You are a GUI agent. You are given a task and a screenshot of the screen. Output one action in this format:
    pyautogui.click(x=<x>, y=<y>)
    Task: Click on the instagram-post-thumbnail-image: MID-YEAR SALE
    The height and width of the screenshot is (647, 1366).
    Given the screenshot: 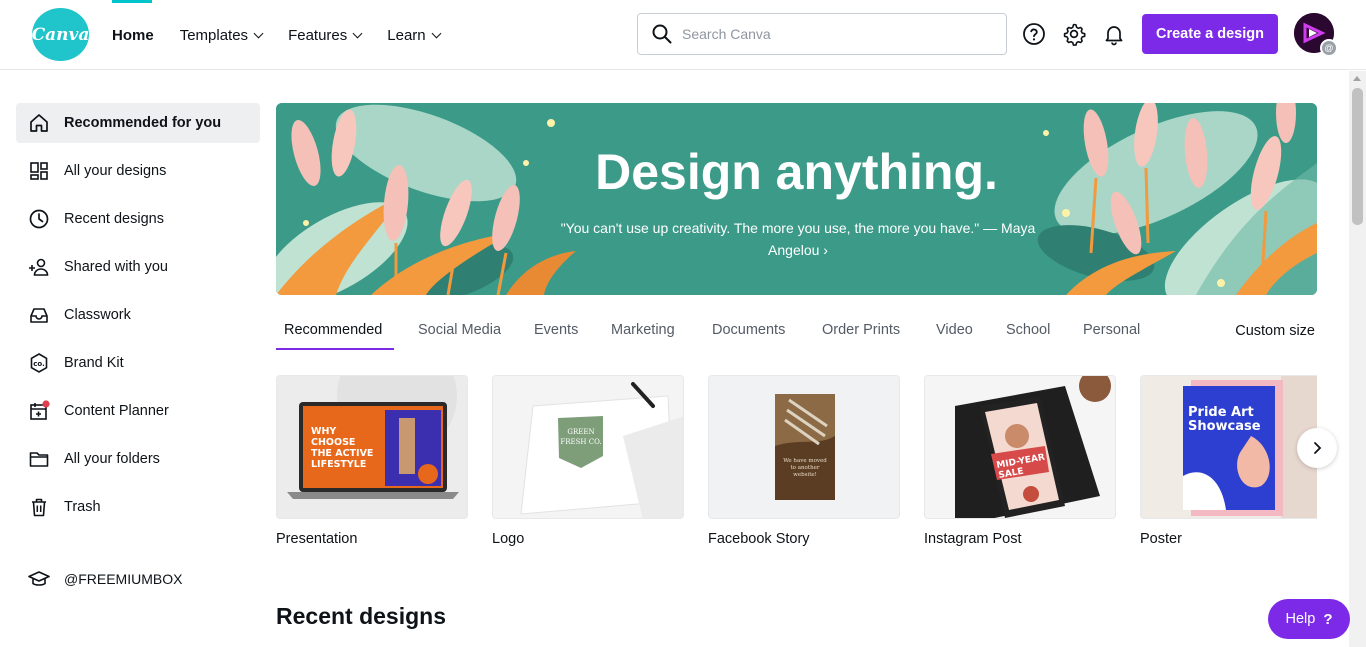 What is the action you would take?
    pyautogui.click(x=1020, y=447)
    